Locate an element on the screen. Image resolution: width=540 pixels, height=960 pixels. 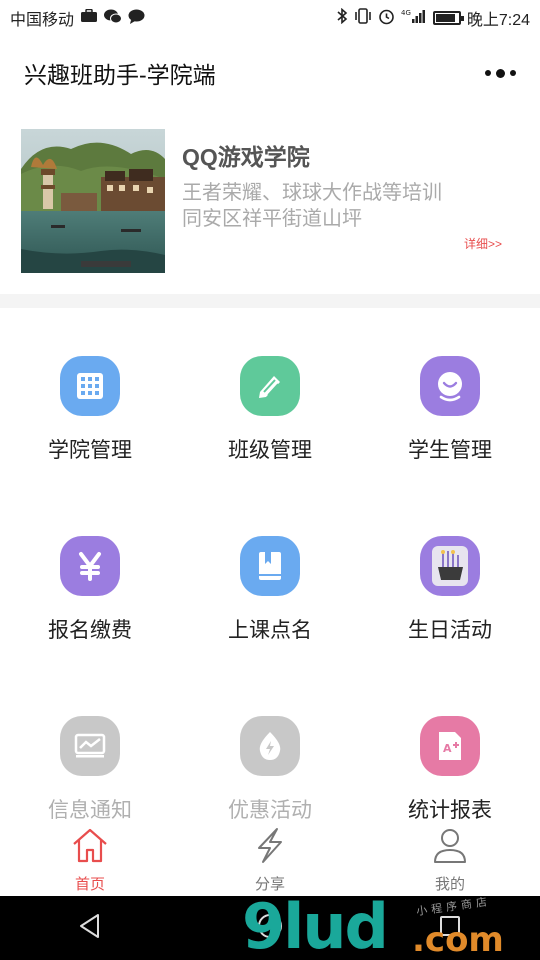
menu-item-enrollment-payment: 报名缴费 is located at coordinates (90, 578).